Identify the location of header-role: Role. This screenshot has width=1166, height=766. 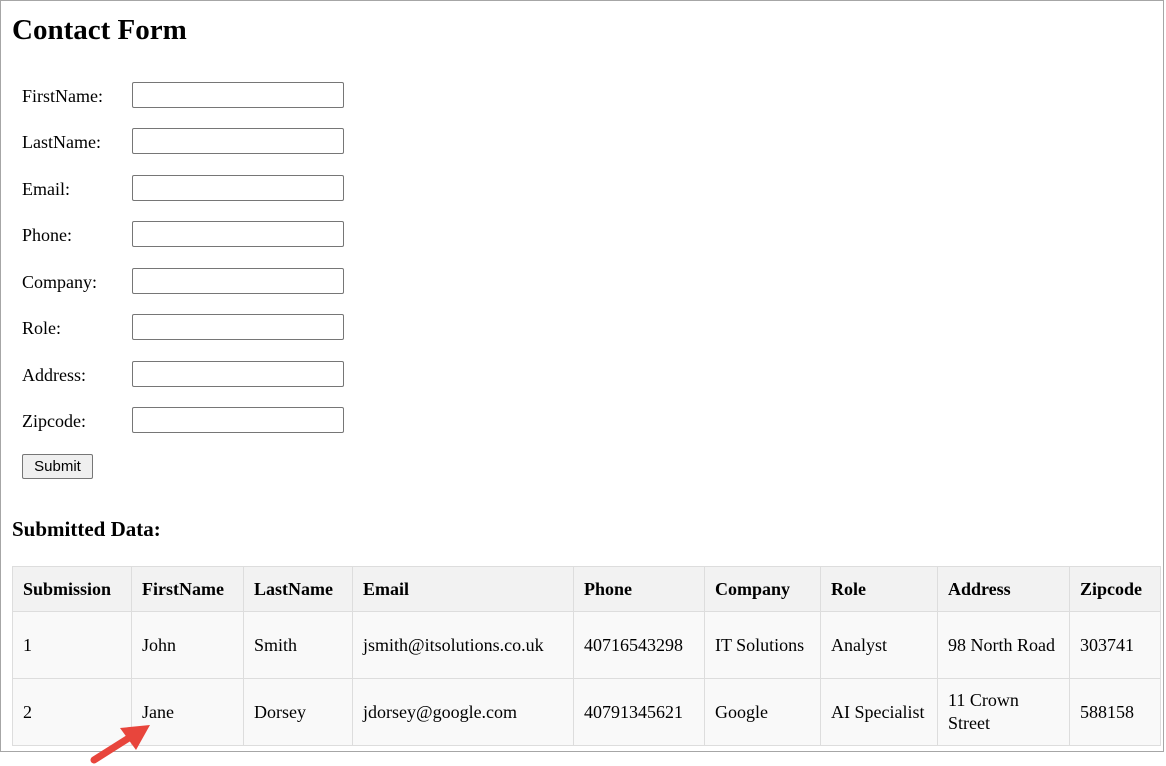
(879, 589).